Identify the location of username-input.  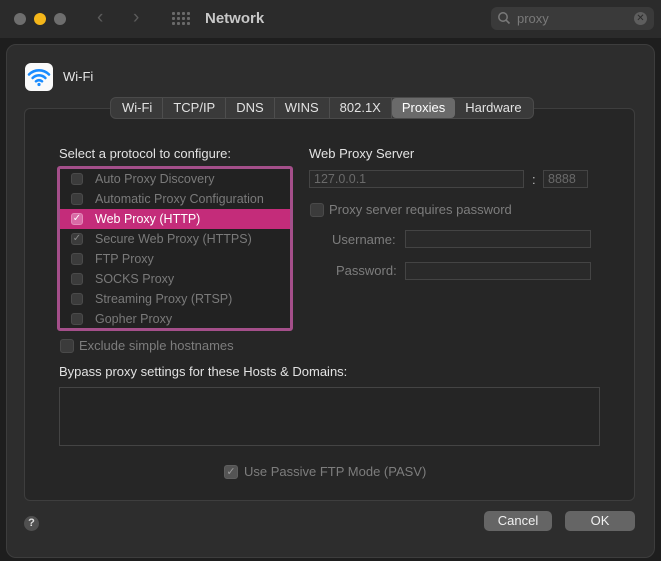
(498, 239).